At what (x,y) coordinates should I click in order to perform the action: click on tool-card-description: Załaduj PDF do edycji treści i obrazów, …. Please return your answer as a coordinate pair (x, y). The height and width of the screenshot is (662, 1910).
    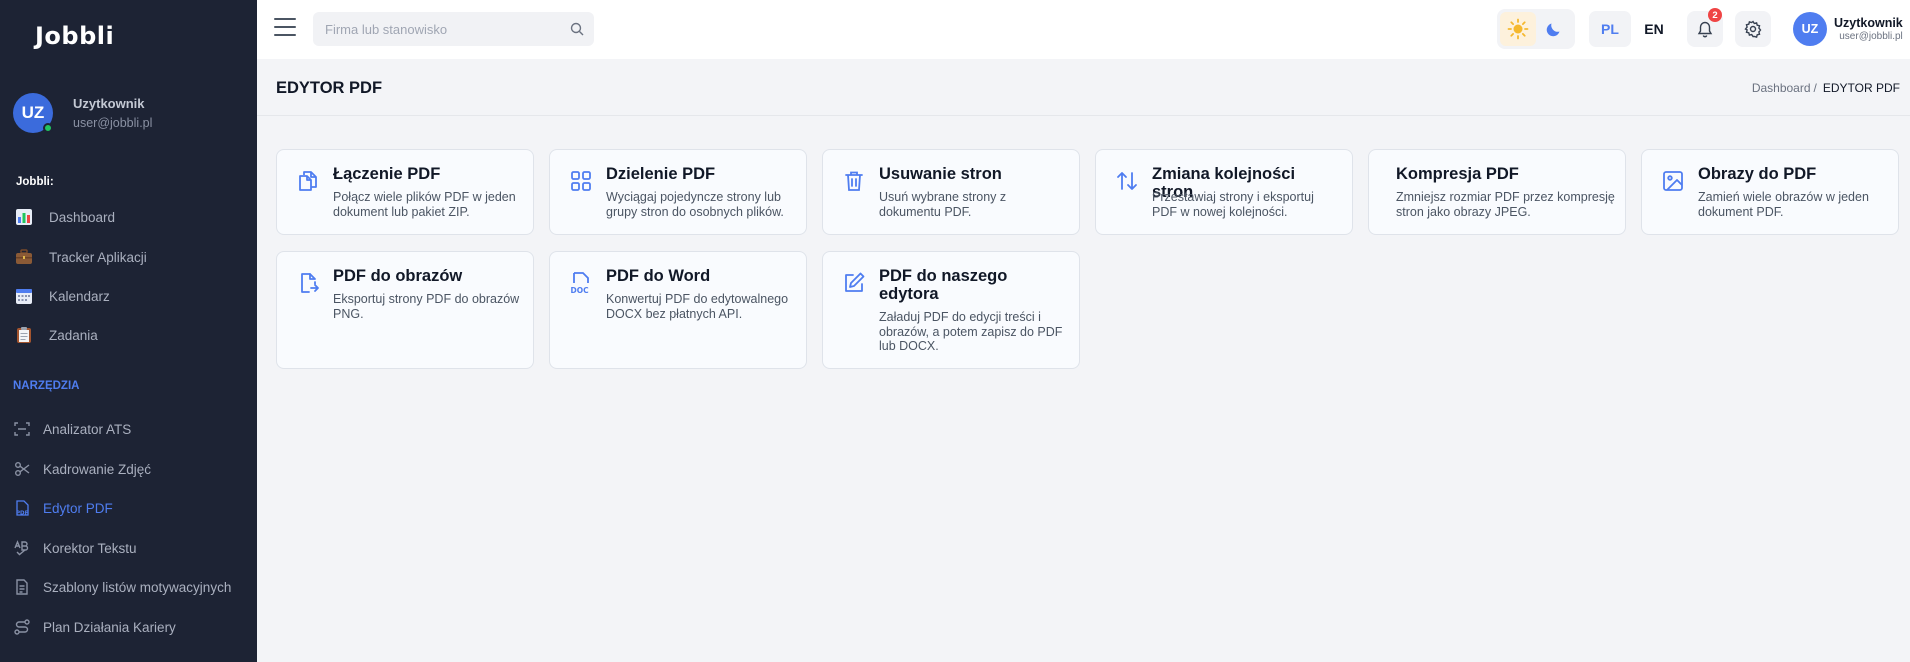
    Looking at the image, I should click on (971, 332).